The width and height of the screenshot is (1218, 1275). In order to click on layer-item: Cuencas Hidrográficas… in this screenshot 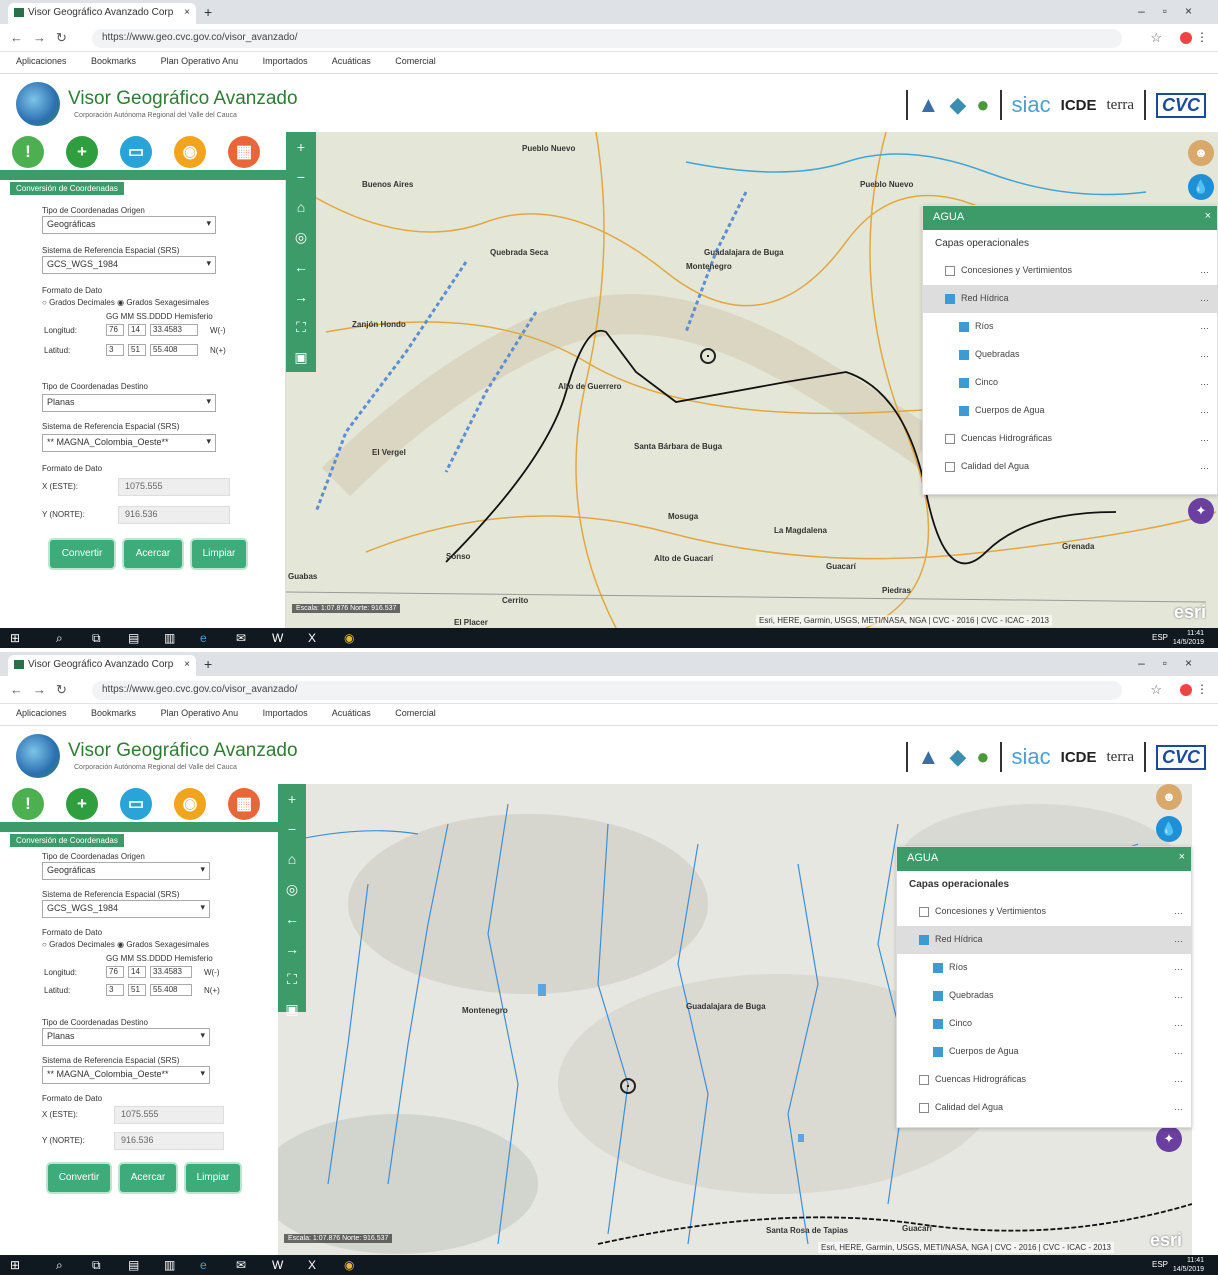, I will do `click(1044, 1080)`.